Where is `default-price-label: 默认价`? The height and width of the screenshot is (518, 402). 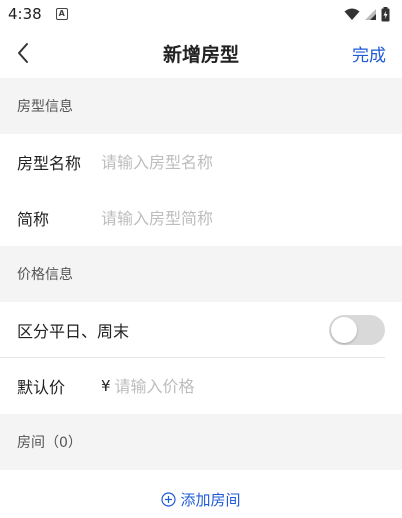
default-price-label: 默认价 is located at coordinates (41, 387).